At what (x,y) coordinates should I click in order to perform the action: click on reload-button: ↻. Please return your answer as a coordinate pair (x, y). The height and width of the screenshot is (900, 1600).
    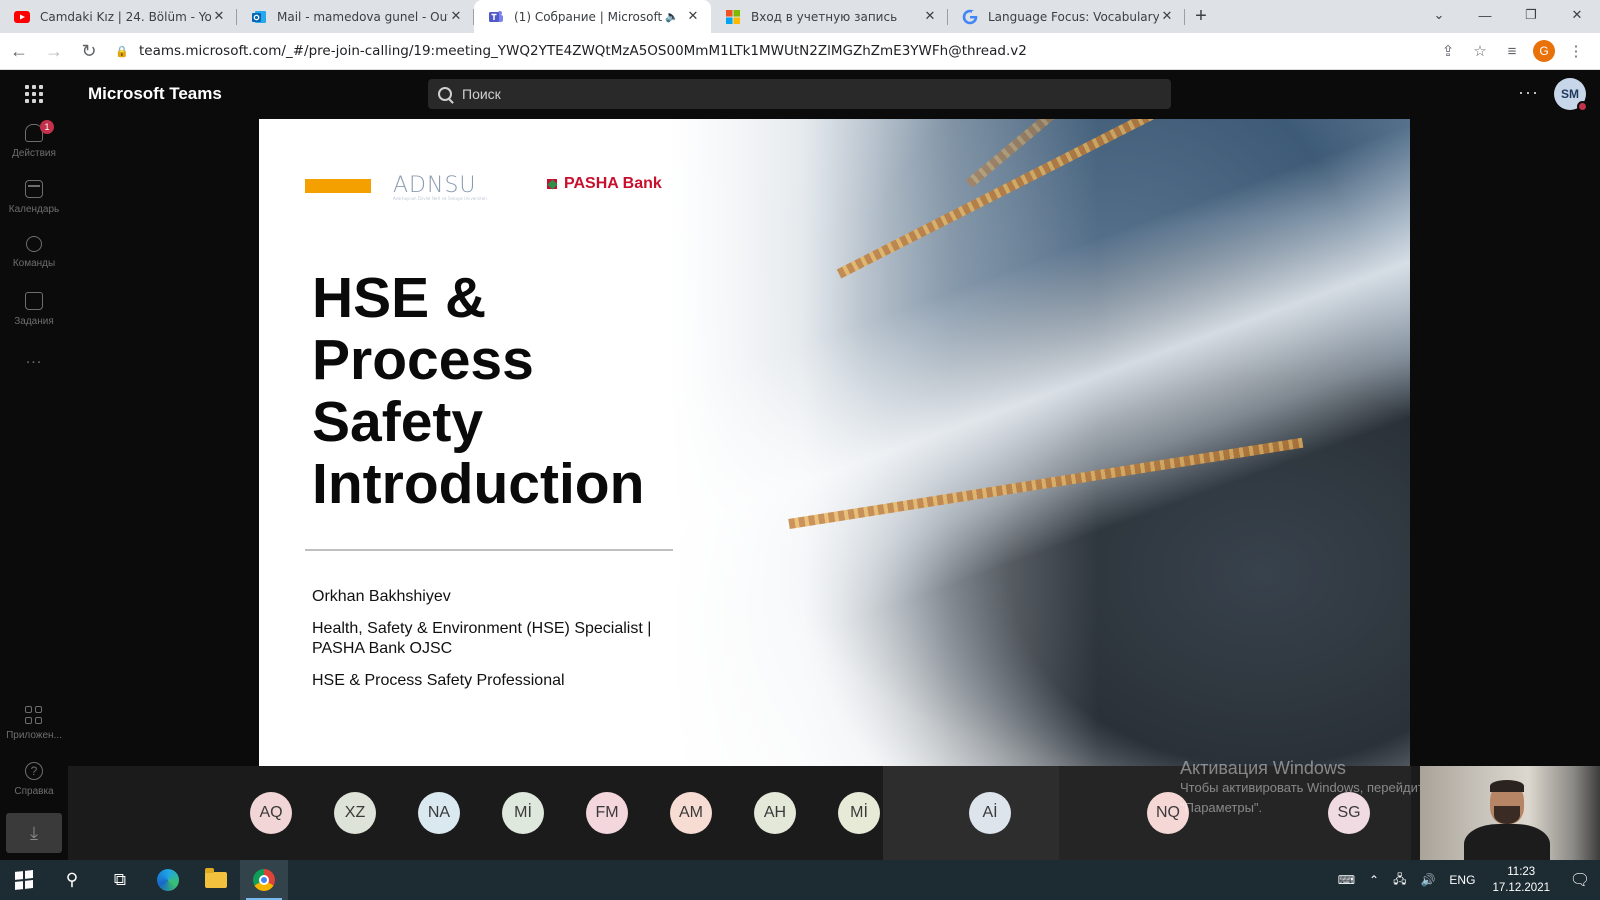
    Looking at the image, I should click on (89, 51).